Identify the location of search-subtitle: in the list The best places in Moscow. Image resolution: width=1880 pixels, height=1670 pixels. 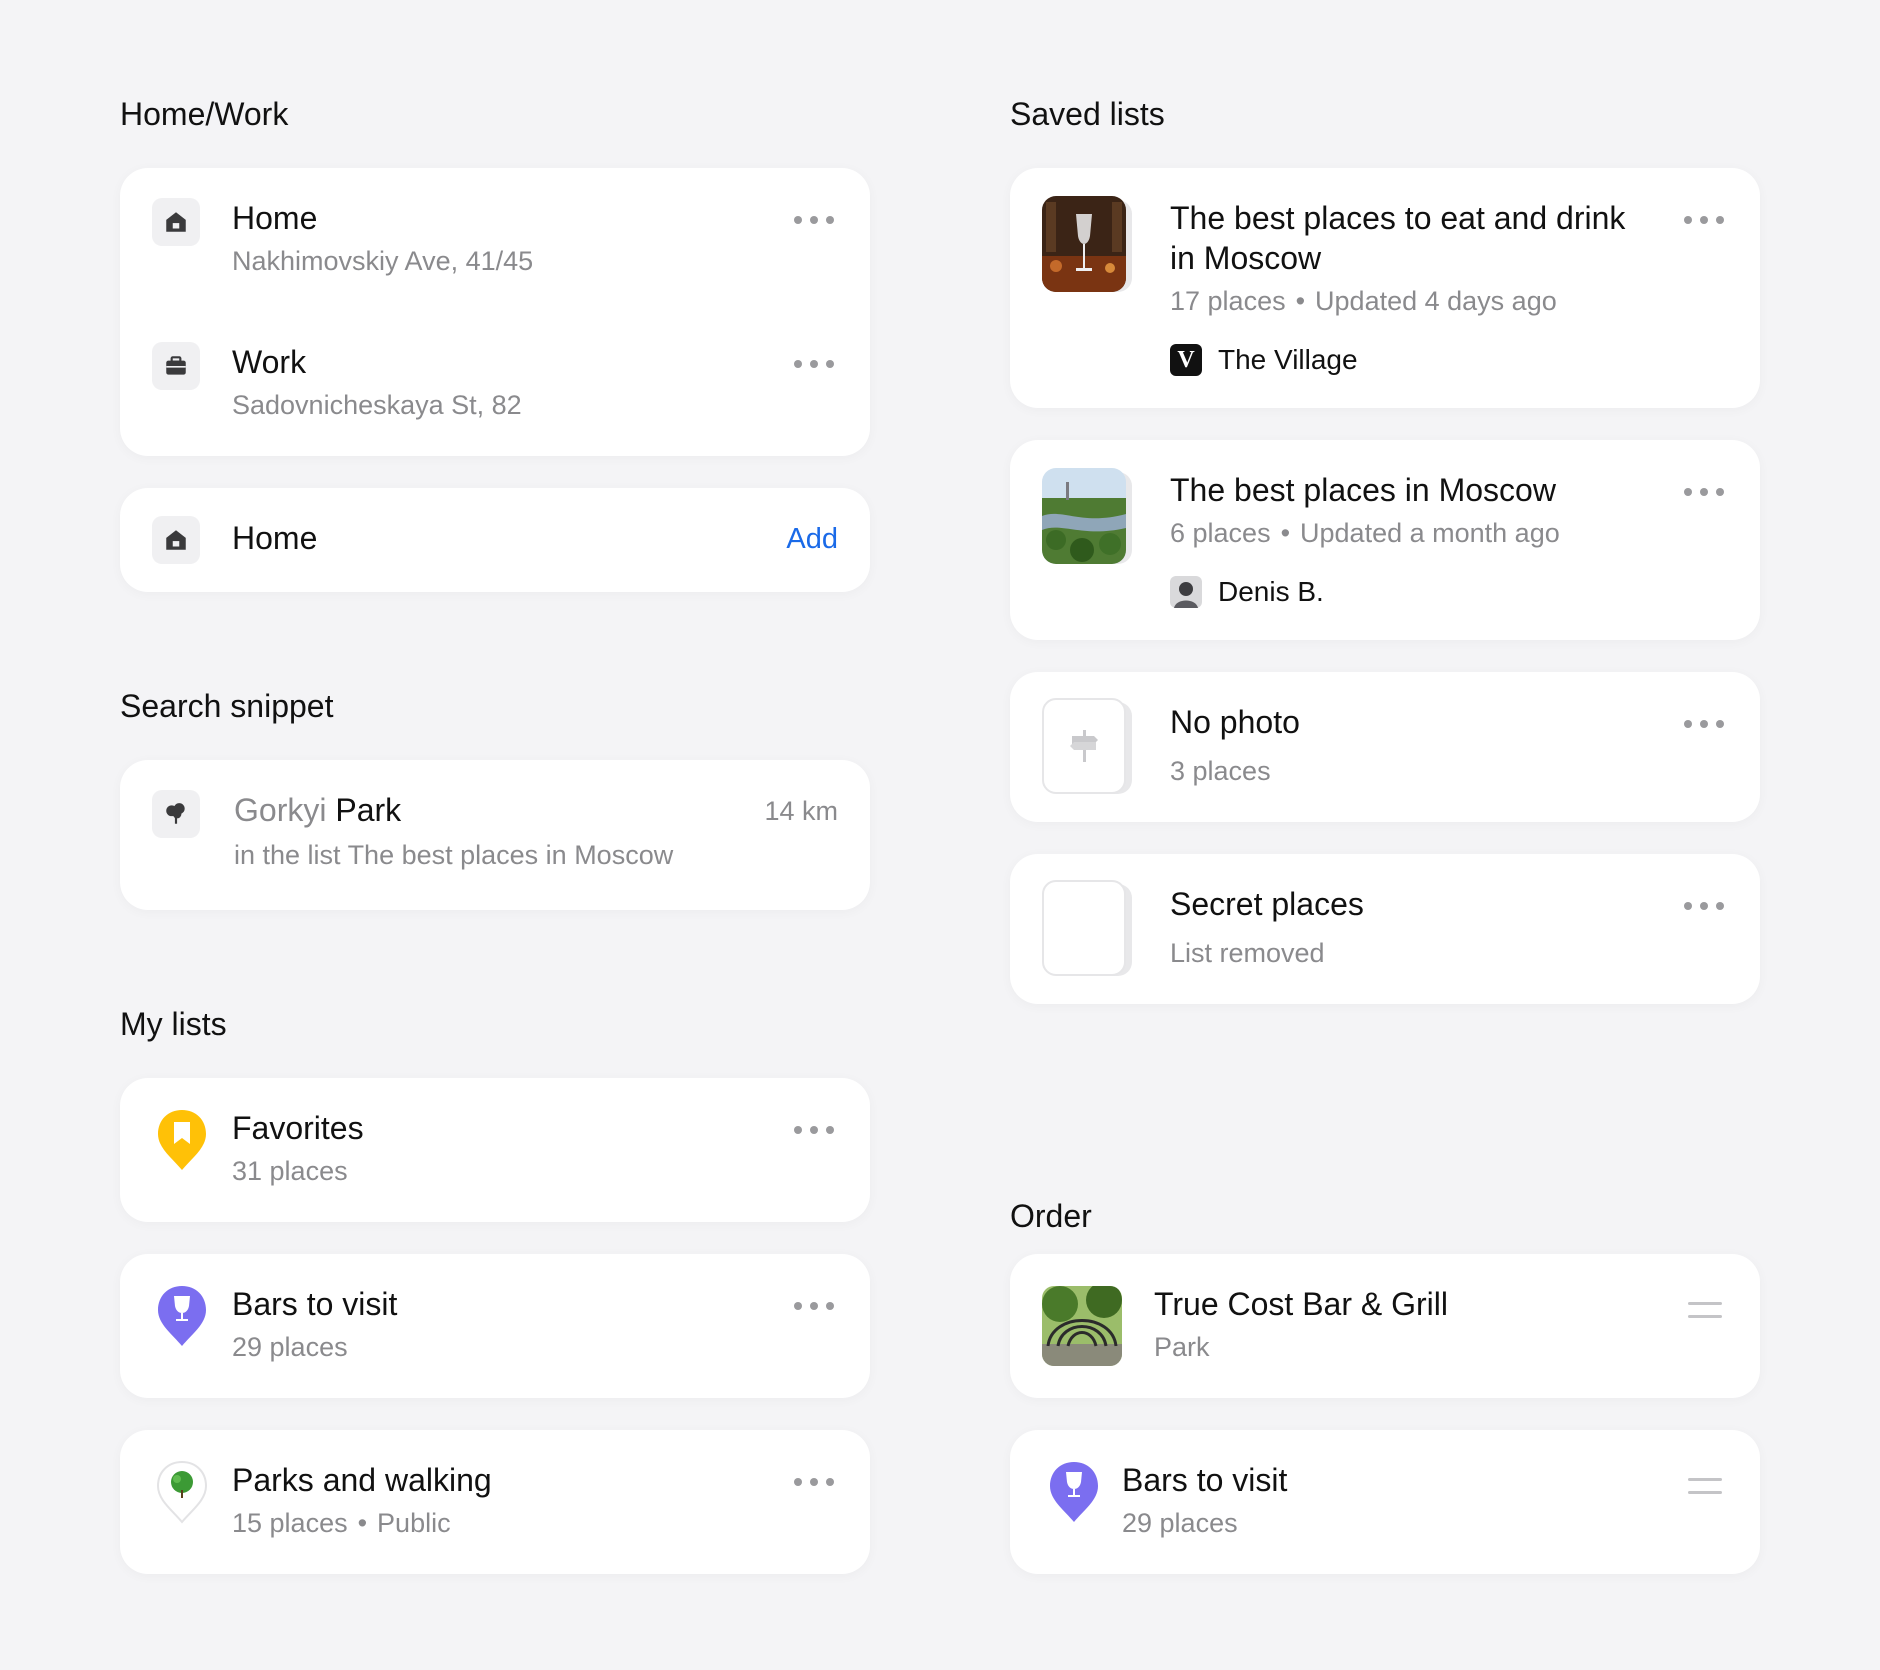
(454, 855).